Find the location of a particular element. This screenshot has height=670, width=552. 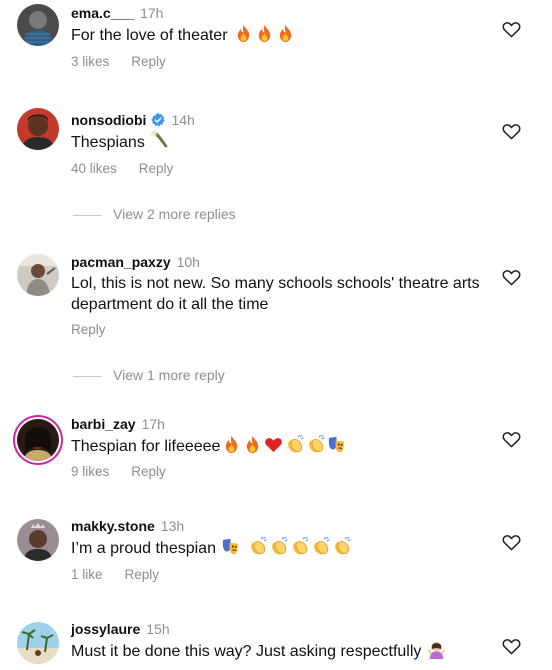

champagne-icon is located at coordinates (160, 140).